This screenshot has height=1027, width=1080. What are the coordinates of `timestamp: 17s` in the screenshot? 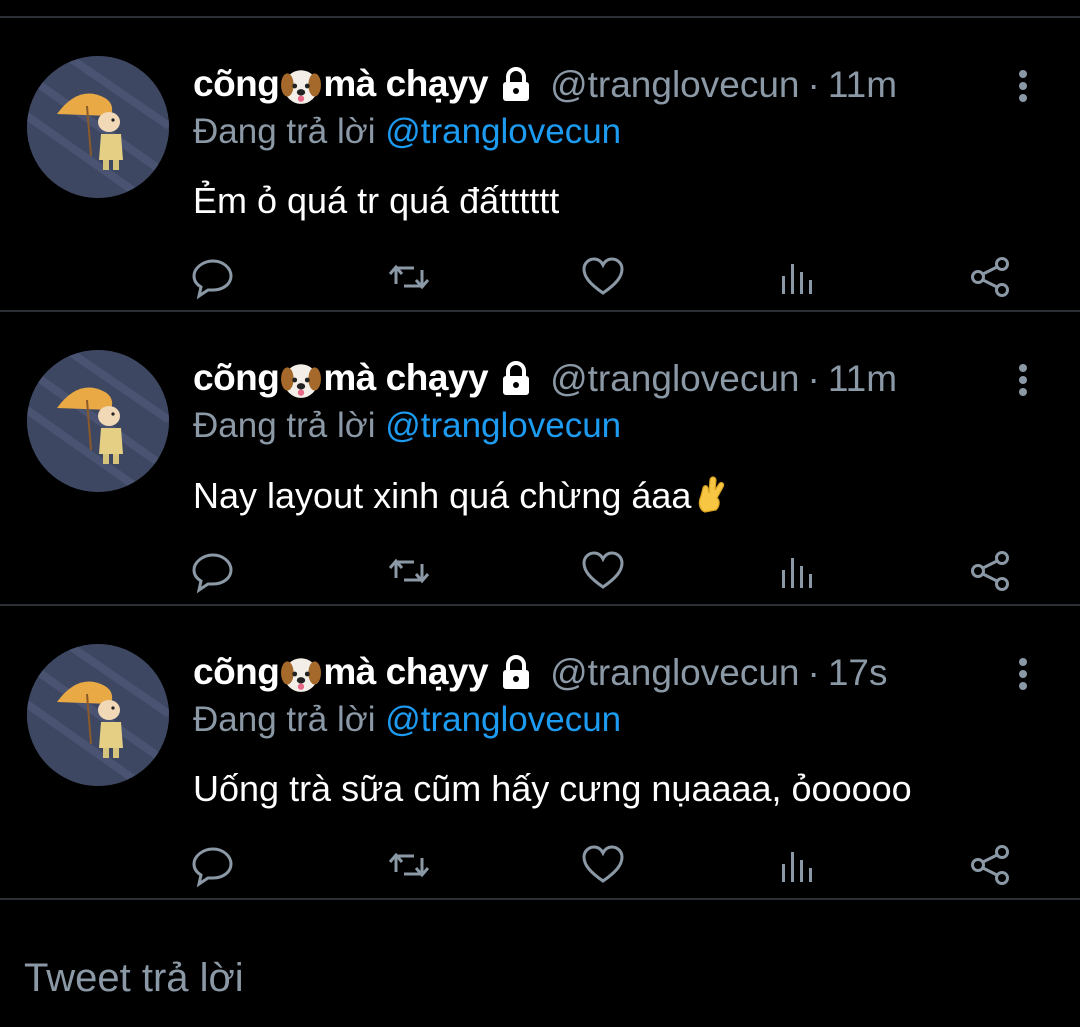 It's located at (858, 673).